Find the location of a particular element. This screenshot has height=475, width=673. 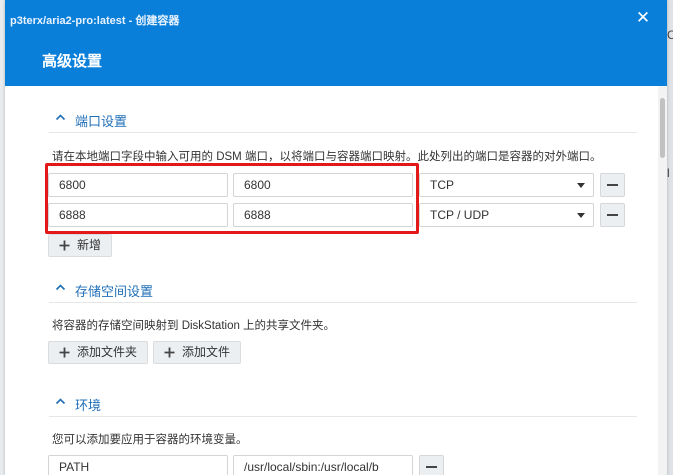

env-variable-value-input: /usr/local/sbin:/usr/local/b is located at coordinates (323, 465).